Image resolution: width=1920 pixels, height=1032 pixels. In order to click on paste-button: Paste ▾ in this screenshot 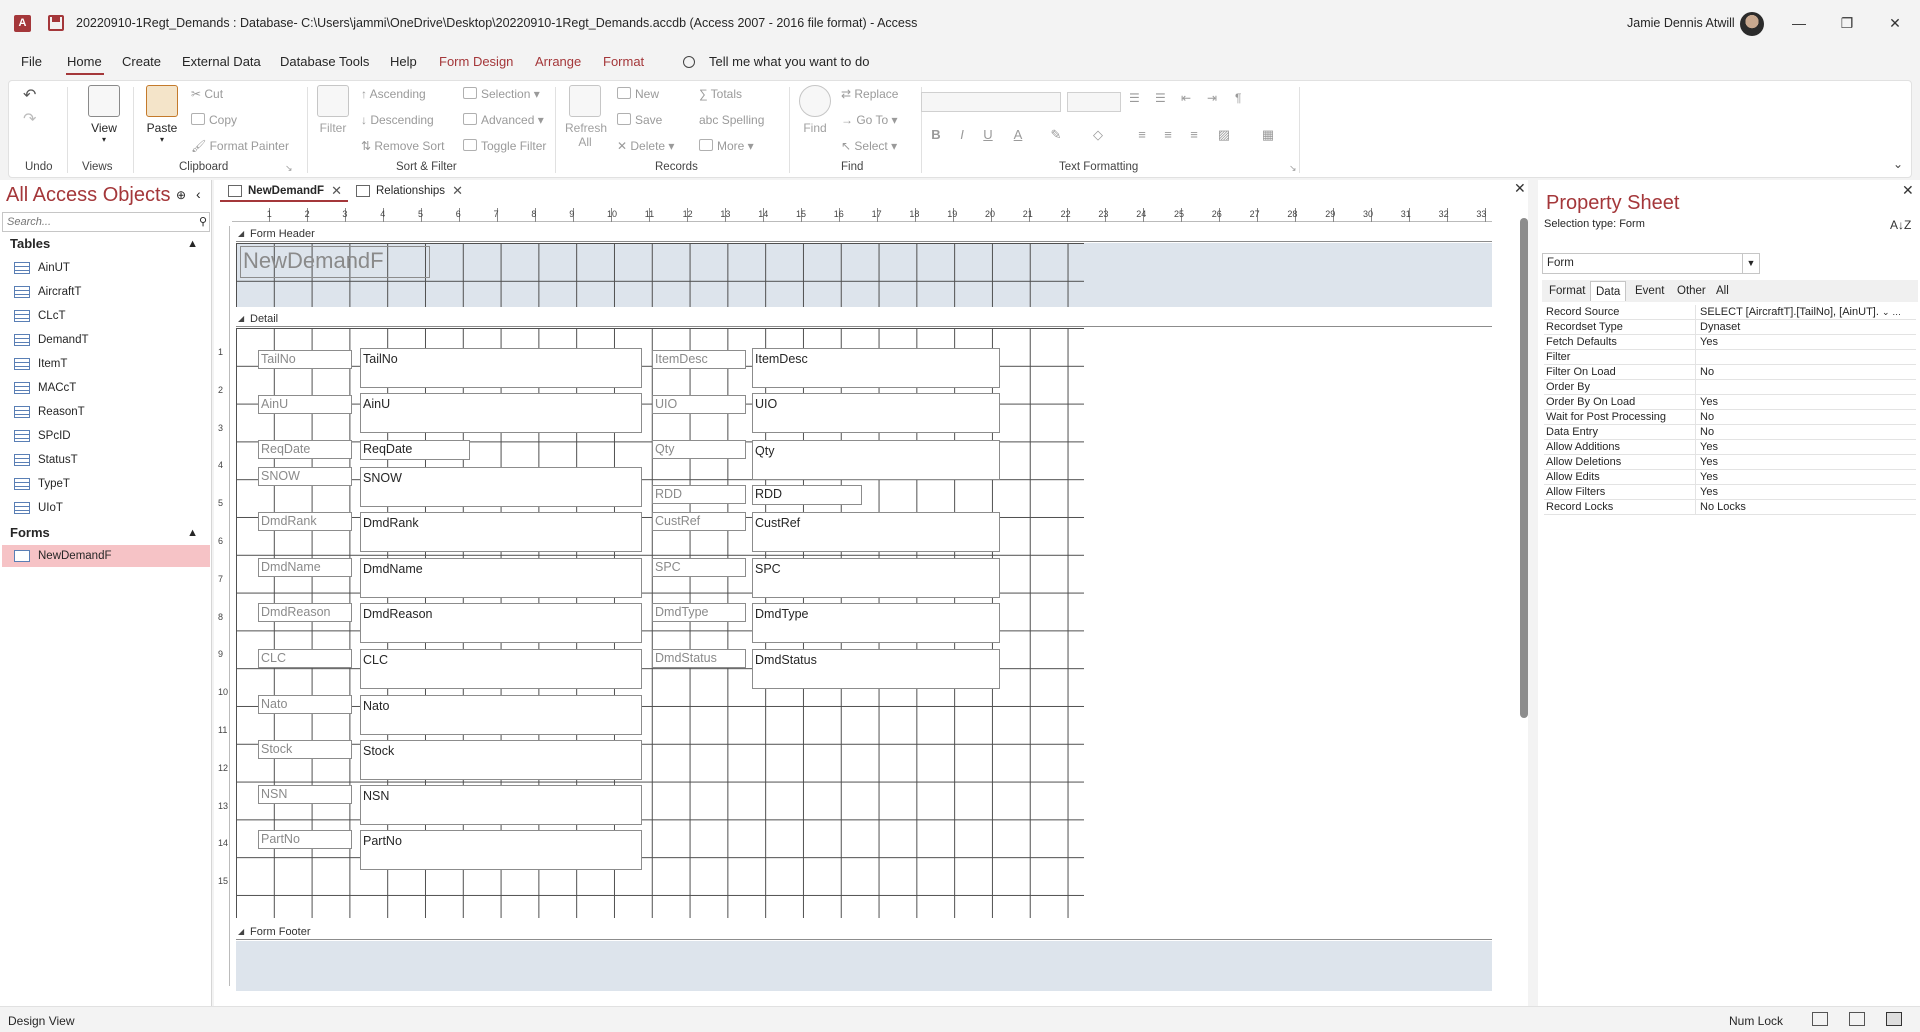, I will do `click(162, 114)`.